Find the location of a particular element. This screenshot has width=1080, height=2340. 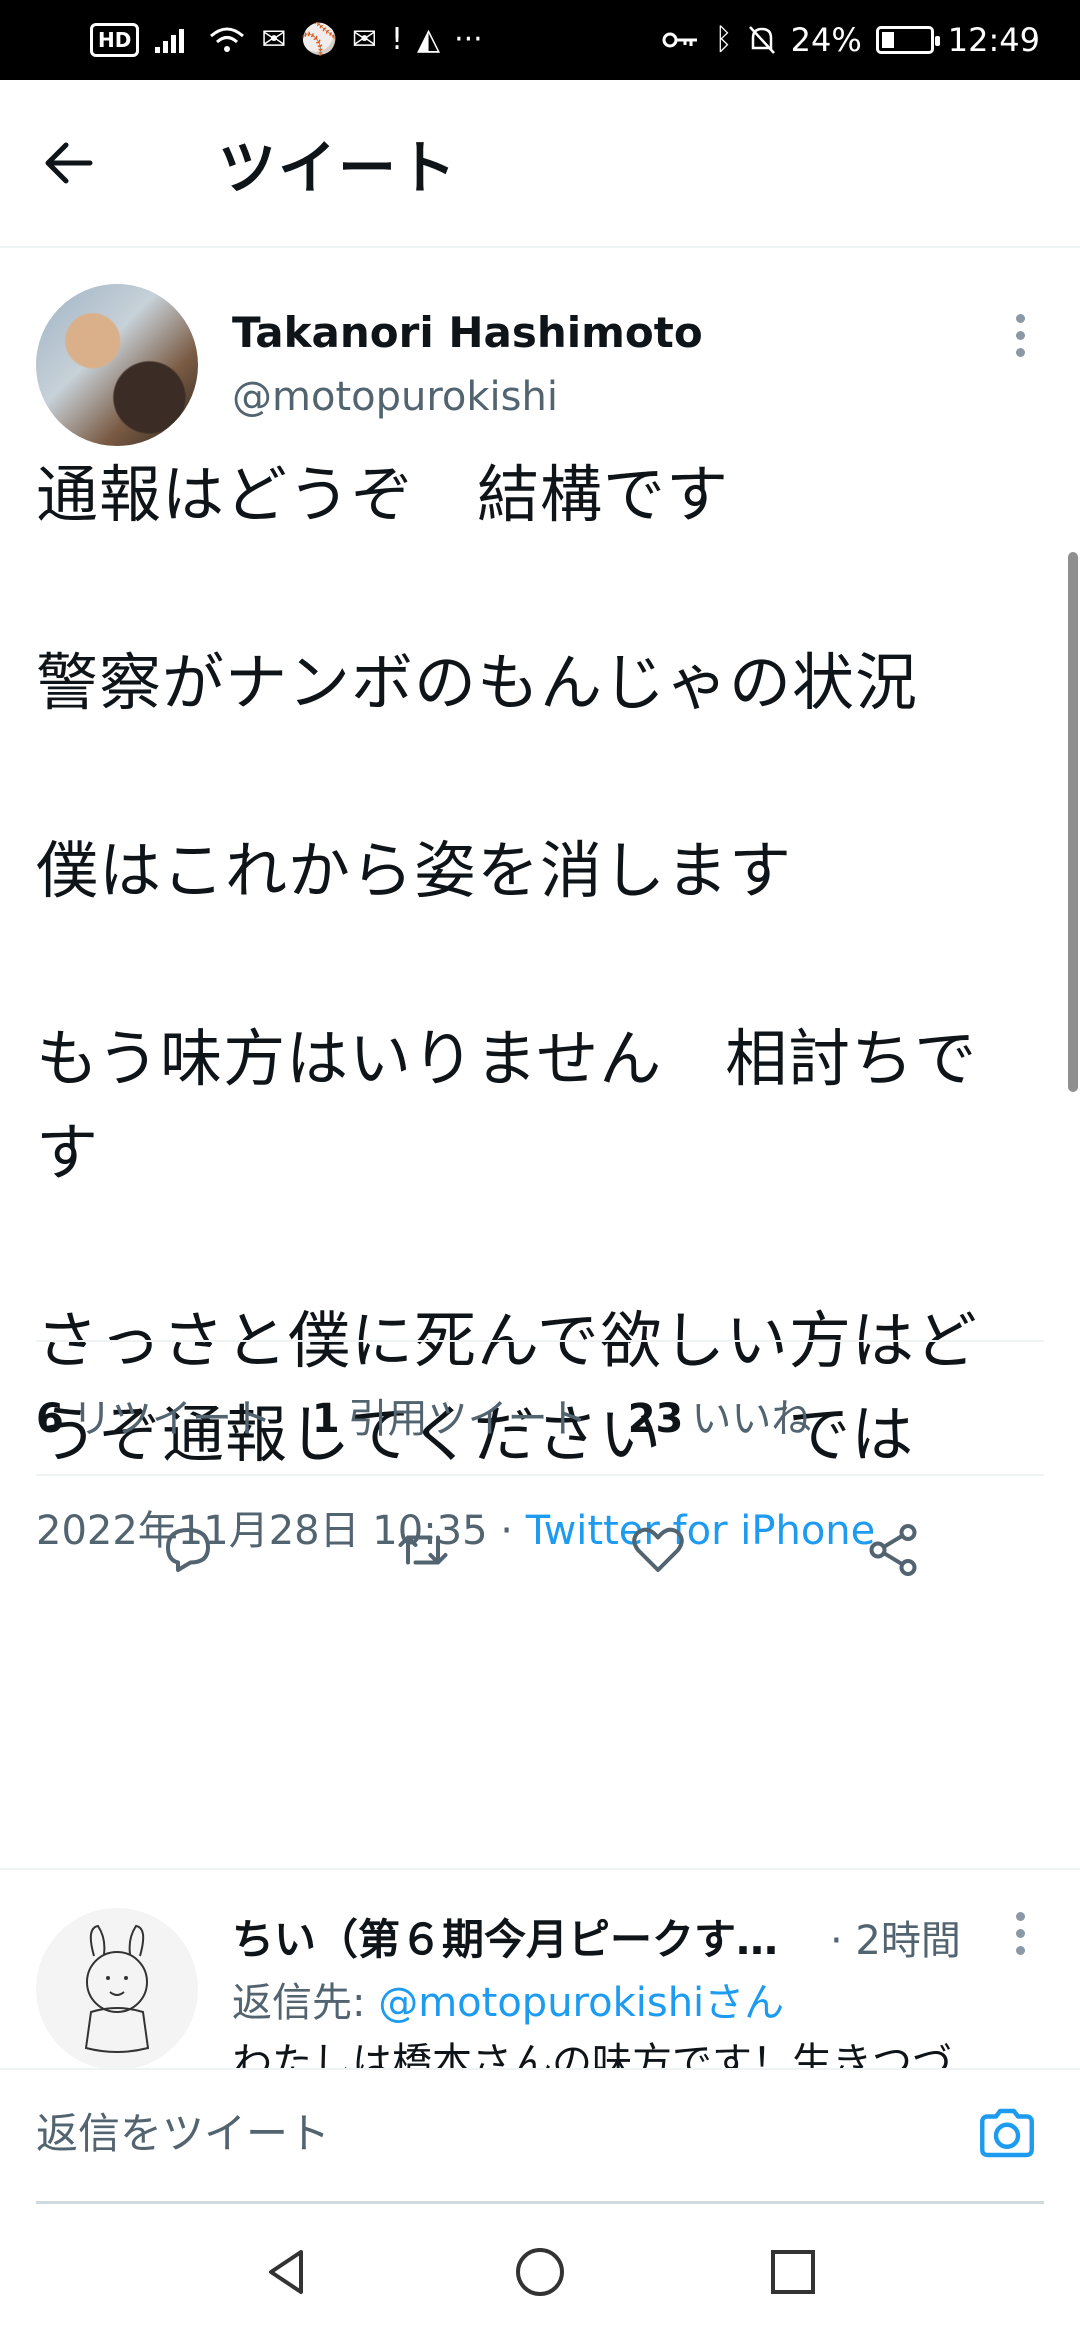

quote-stat: 1 引用ツイート is located at coordinates (450, 1415).